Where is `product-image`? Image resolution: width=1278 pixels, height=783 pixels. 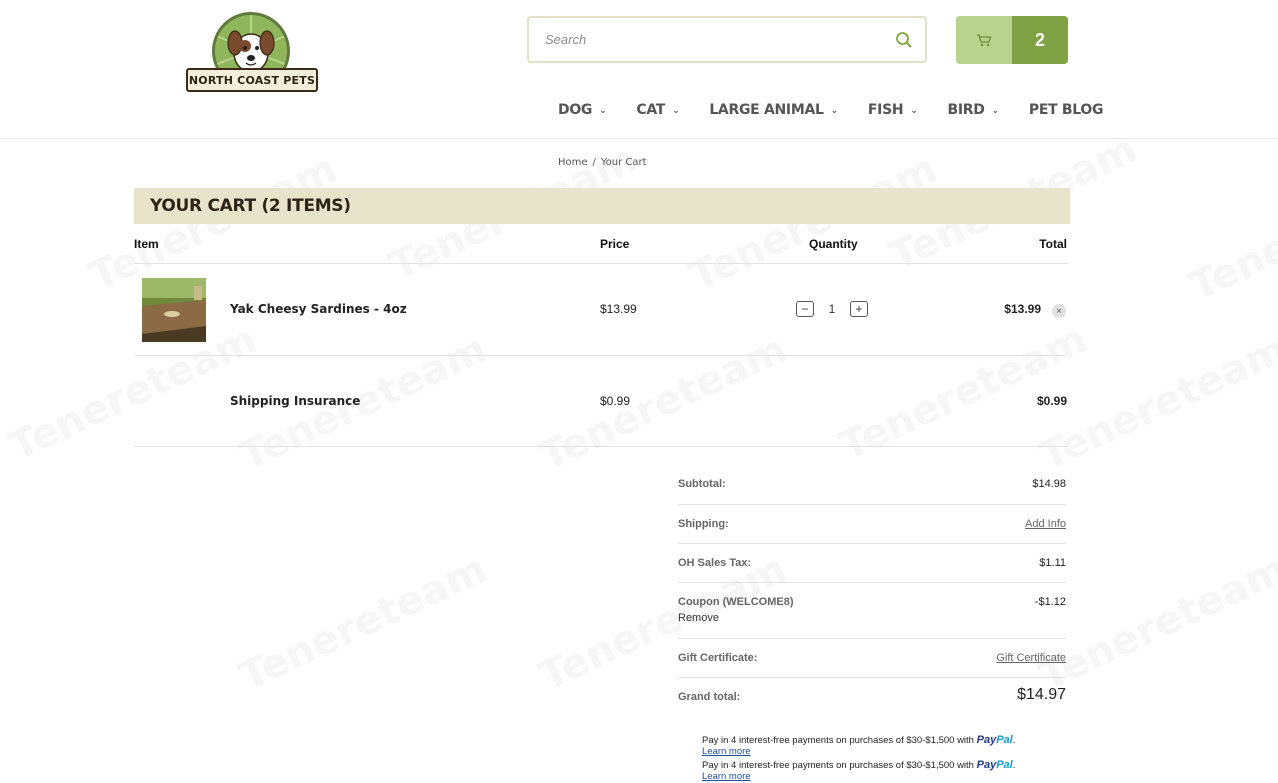
product-image is located at coordinates (174, 310).